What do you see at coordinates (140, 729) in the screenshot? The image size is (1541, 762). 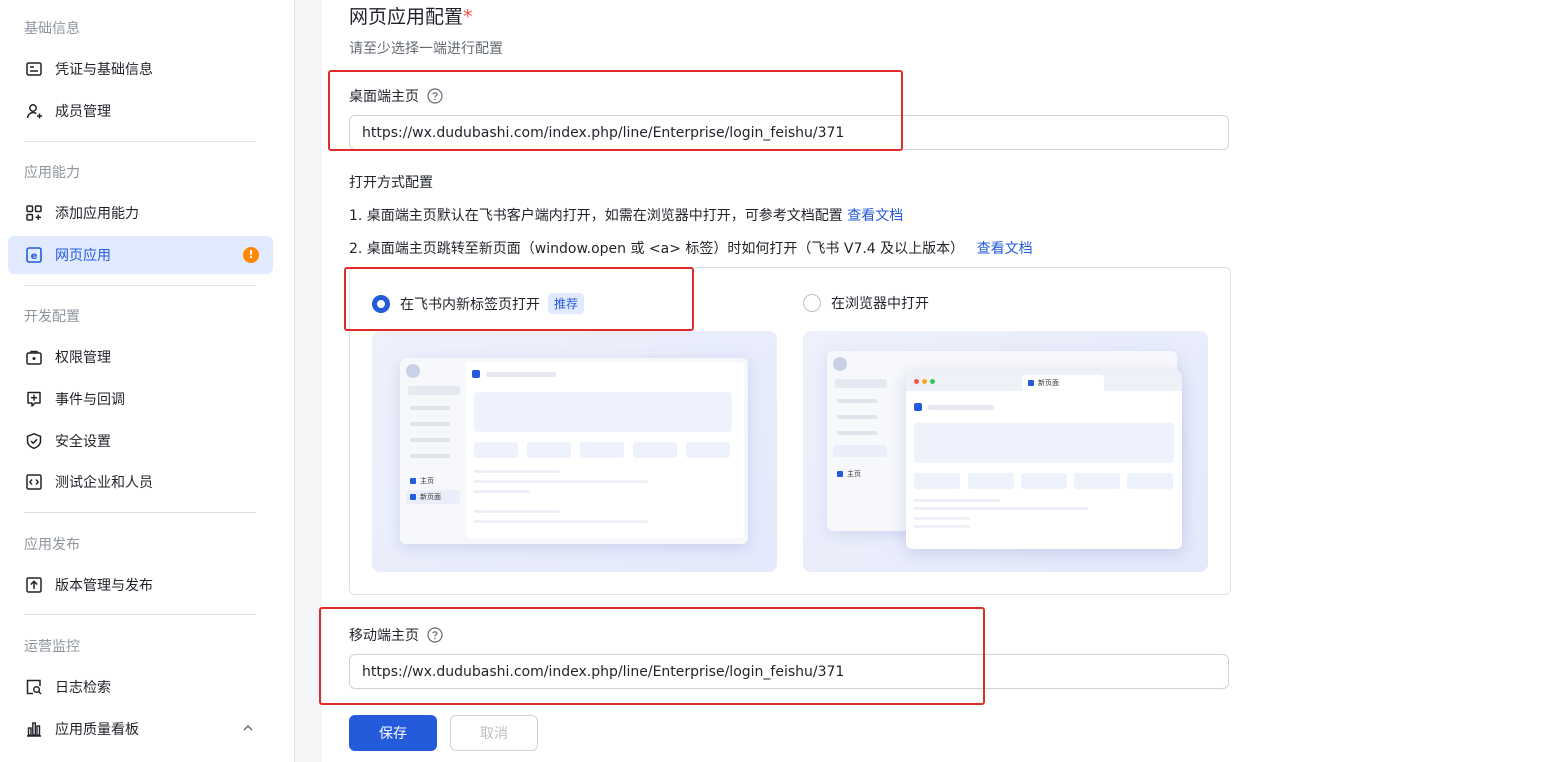 I see `sidebar-item-quality: 应用质量看板` at bounding box center [140, 729].